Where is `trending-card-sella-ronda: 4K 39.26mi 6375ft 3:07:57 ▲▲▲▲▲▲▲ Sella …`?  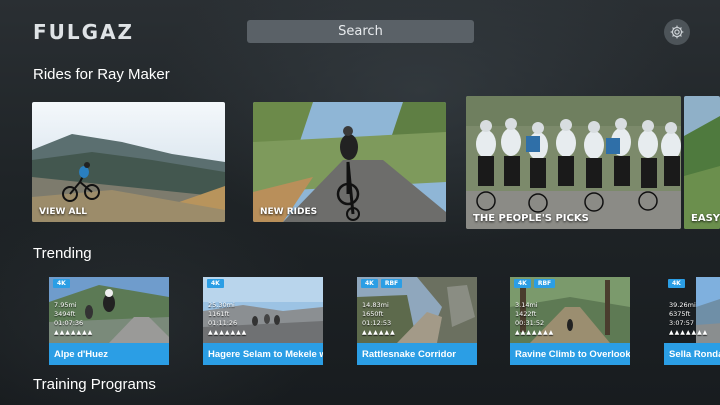
trending-card-sella-ronda: 4K 39.26mi 6375ft 3:07:57 ▲▲▲▲▲▲▲ Sella … is located at coordinates (692, 321).